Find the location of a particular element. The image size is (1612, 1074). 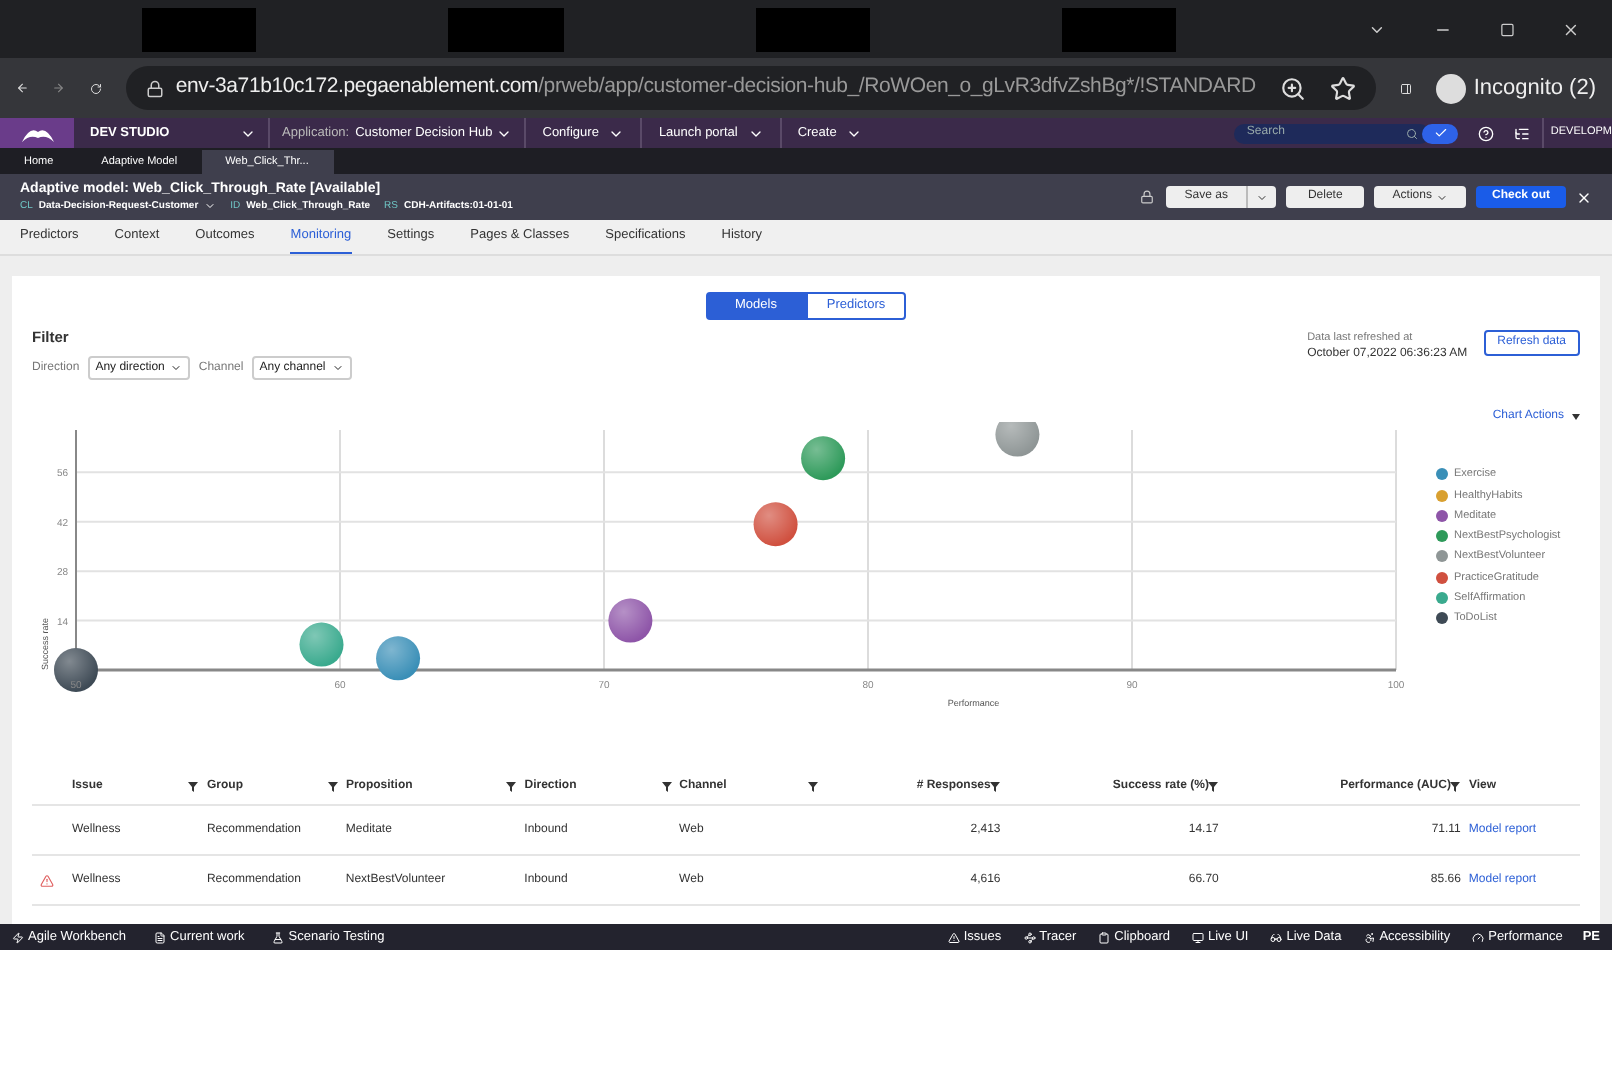

save-as-menu-button is located at coordinates (1261, 197).